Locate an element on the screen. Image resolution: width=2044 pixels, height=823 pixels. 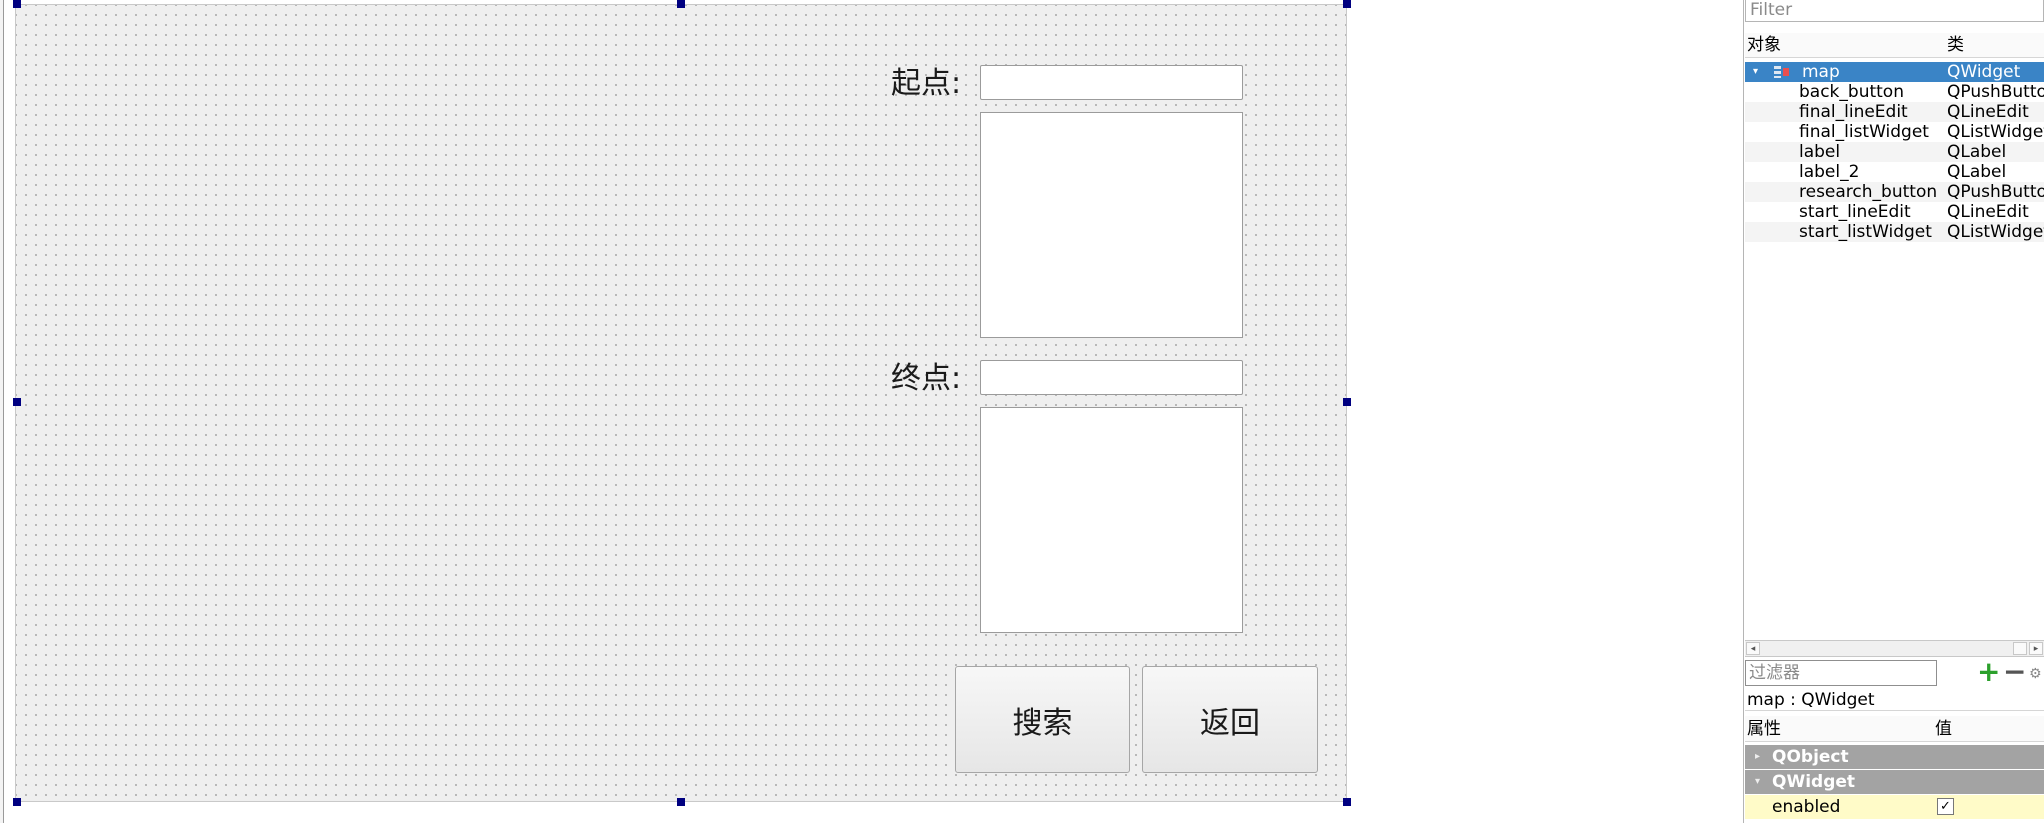
object-class: QWidget is located at coordinates (1984, 72).